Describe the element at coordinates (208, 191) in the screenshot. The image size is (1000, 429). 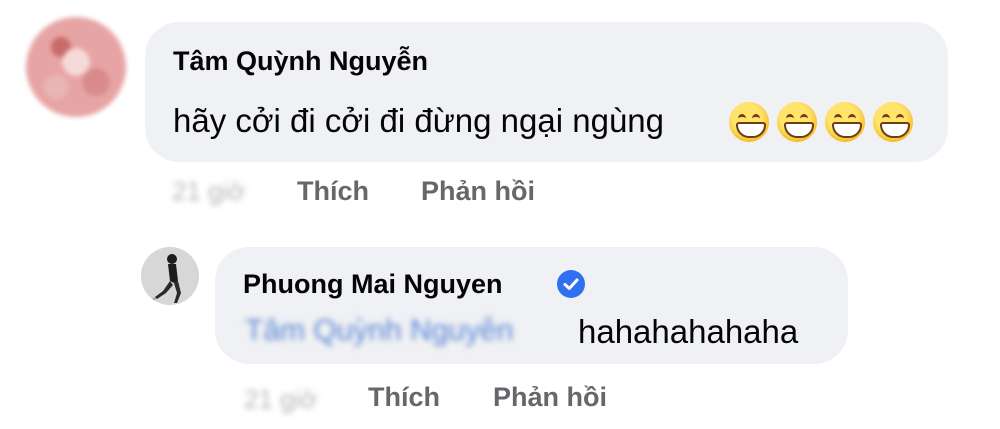
I see `comment-timestamp: 21 giờ` at that location.